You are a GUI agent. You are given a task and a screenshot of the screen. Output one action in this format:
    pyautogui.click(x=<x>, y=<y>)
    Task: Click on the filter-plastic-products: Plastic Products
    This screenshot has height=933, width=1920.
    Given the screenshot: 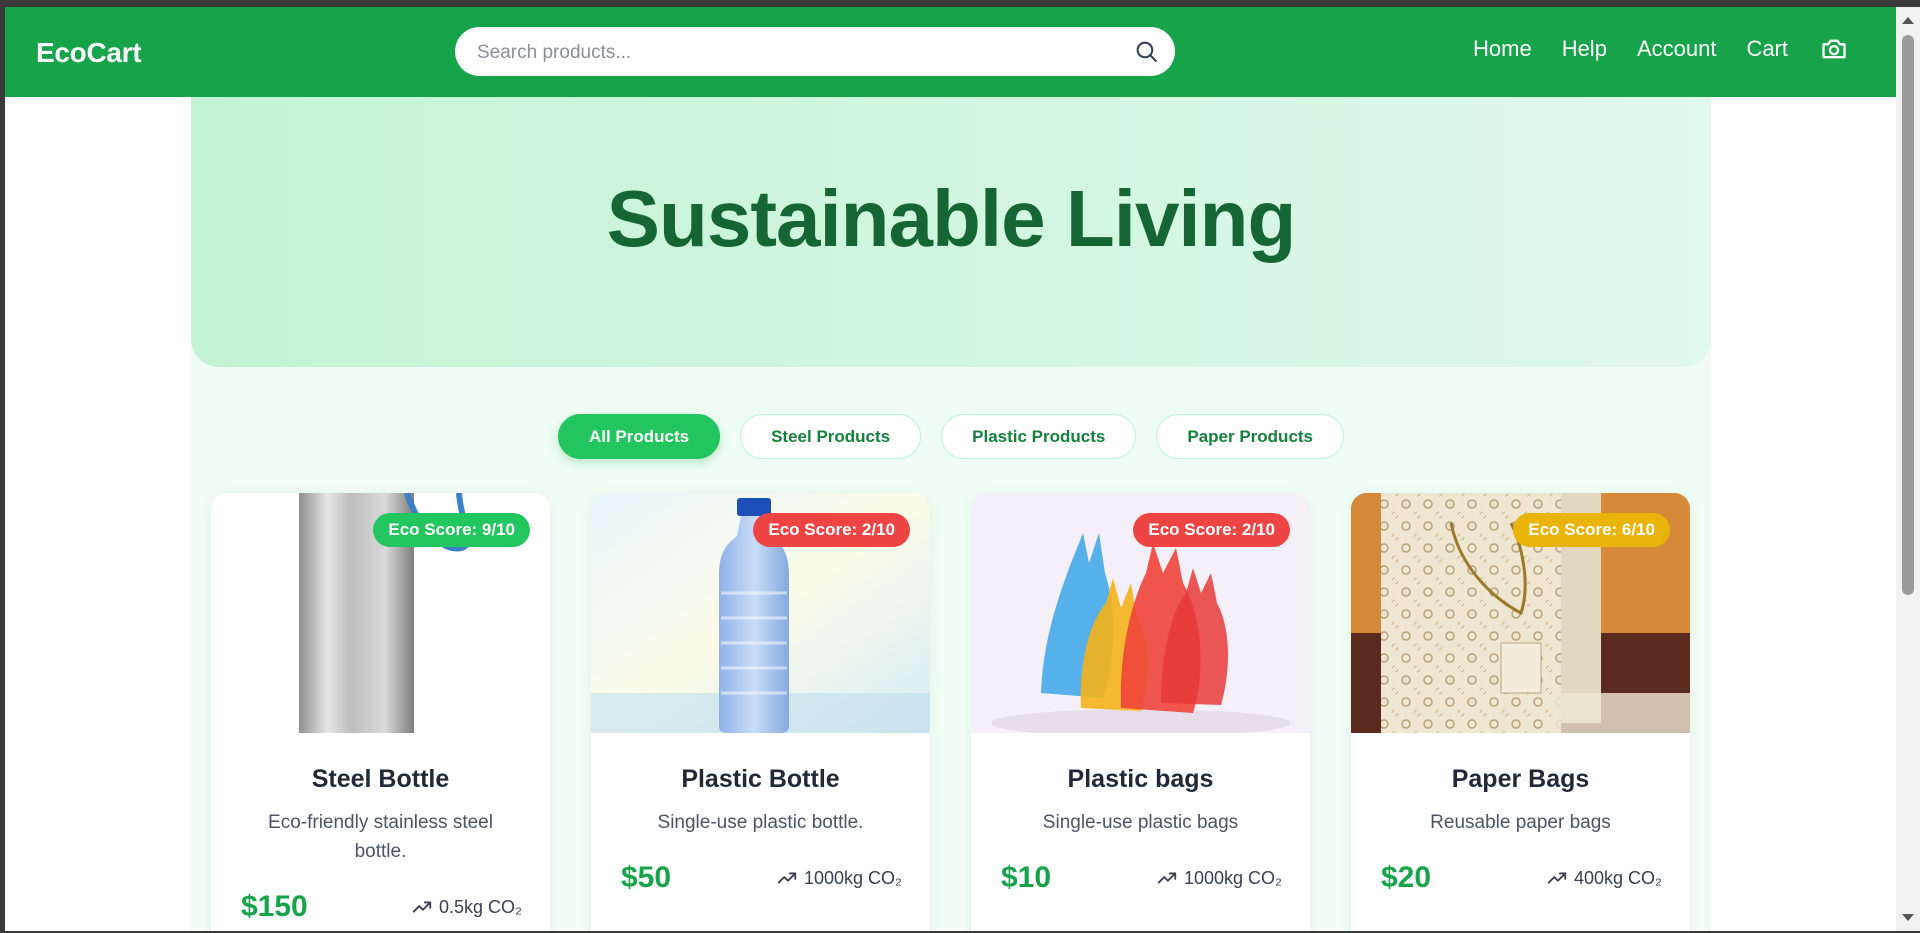 What is the action you would take?
    pyautogui.click(x=1039, y=436)
    